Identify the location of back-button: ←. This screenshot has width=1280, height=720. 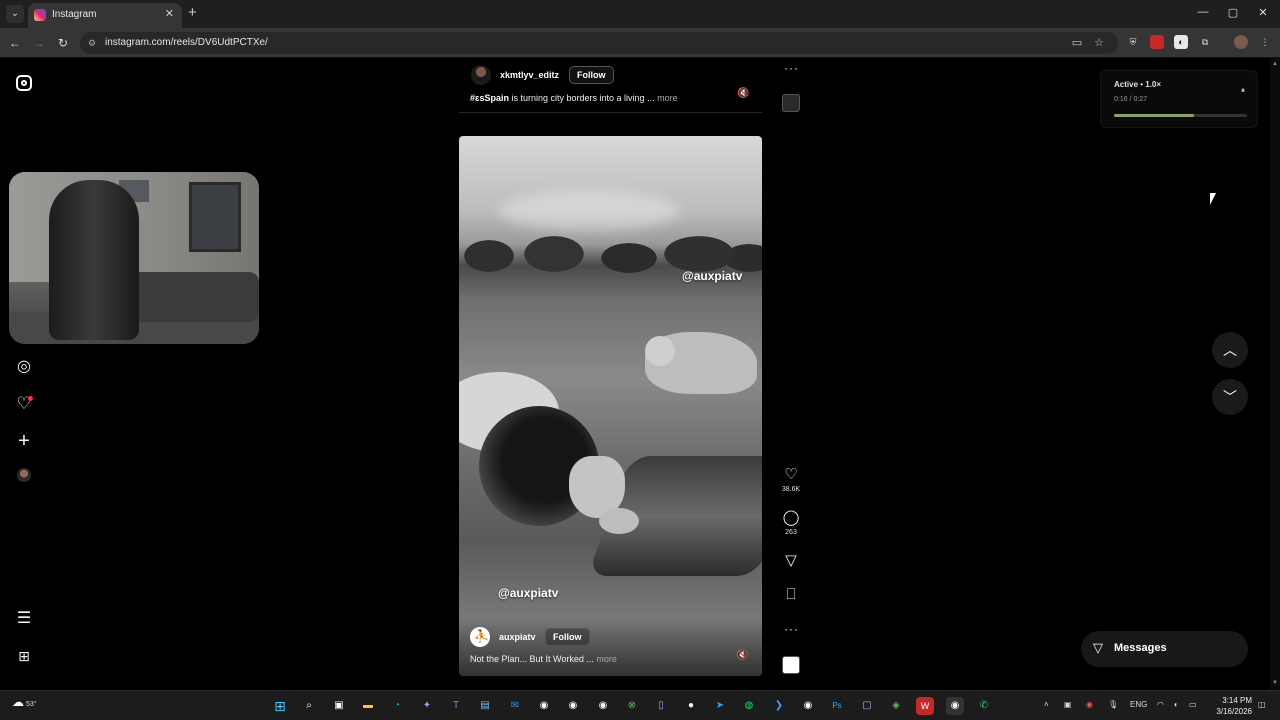
(15, 43).